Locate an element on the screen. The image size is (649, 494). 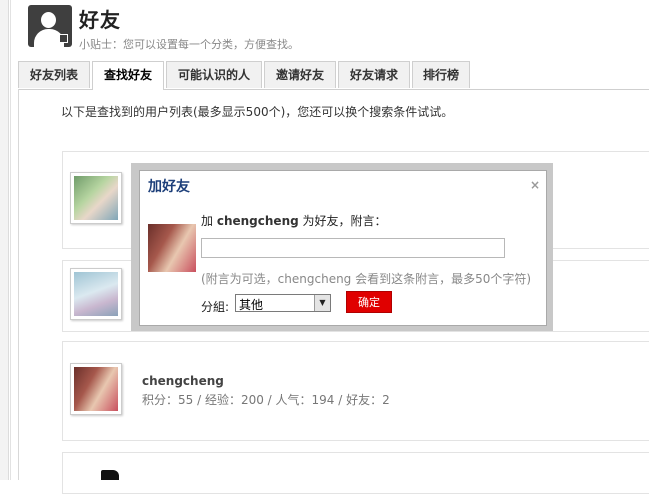
page-tip: 小贴士：您可以设置每一个分类，方便查找。 is located at coordinates (189, 44).